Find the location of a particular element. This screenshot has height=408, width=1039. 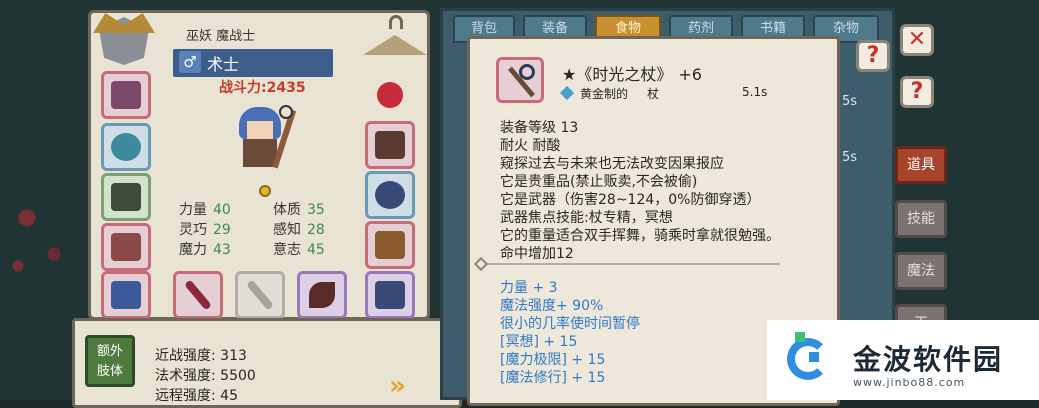

item-desc-line: 命中增加12 is located at coordinates (537, 254).